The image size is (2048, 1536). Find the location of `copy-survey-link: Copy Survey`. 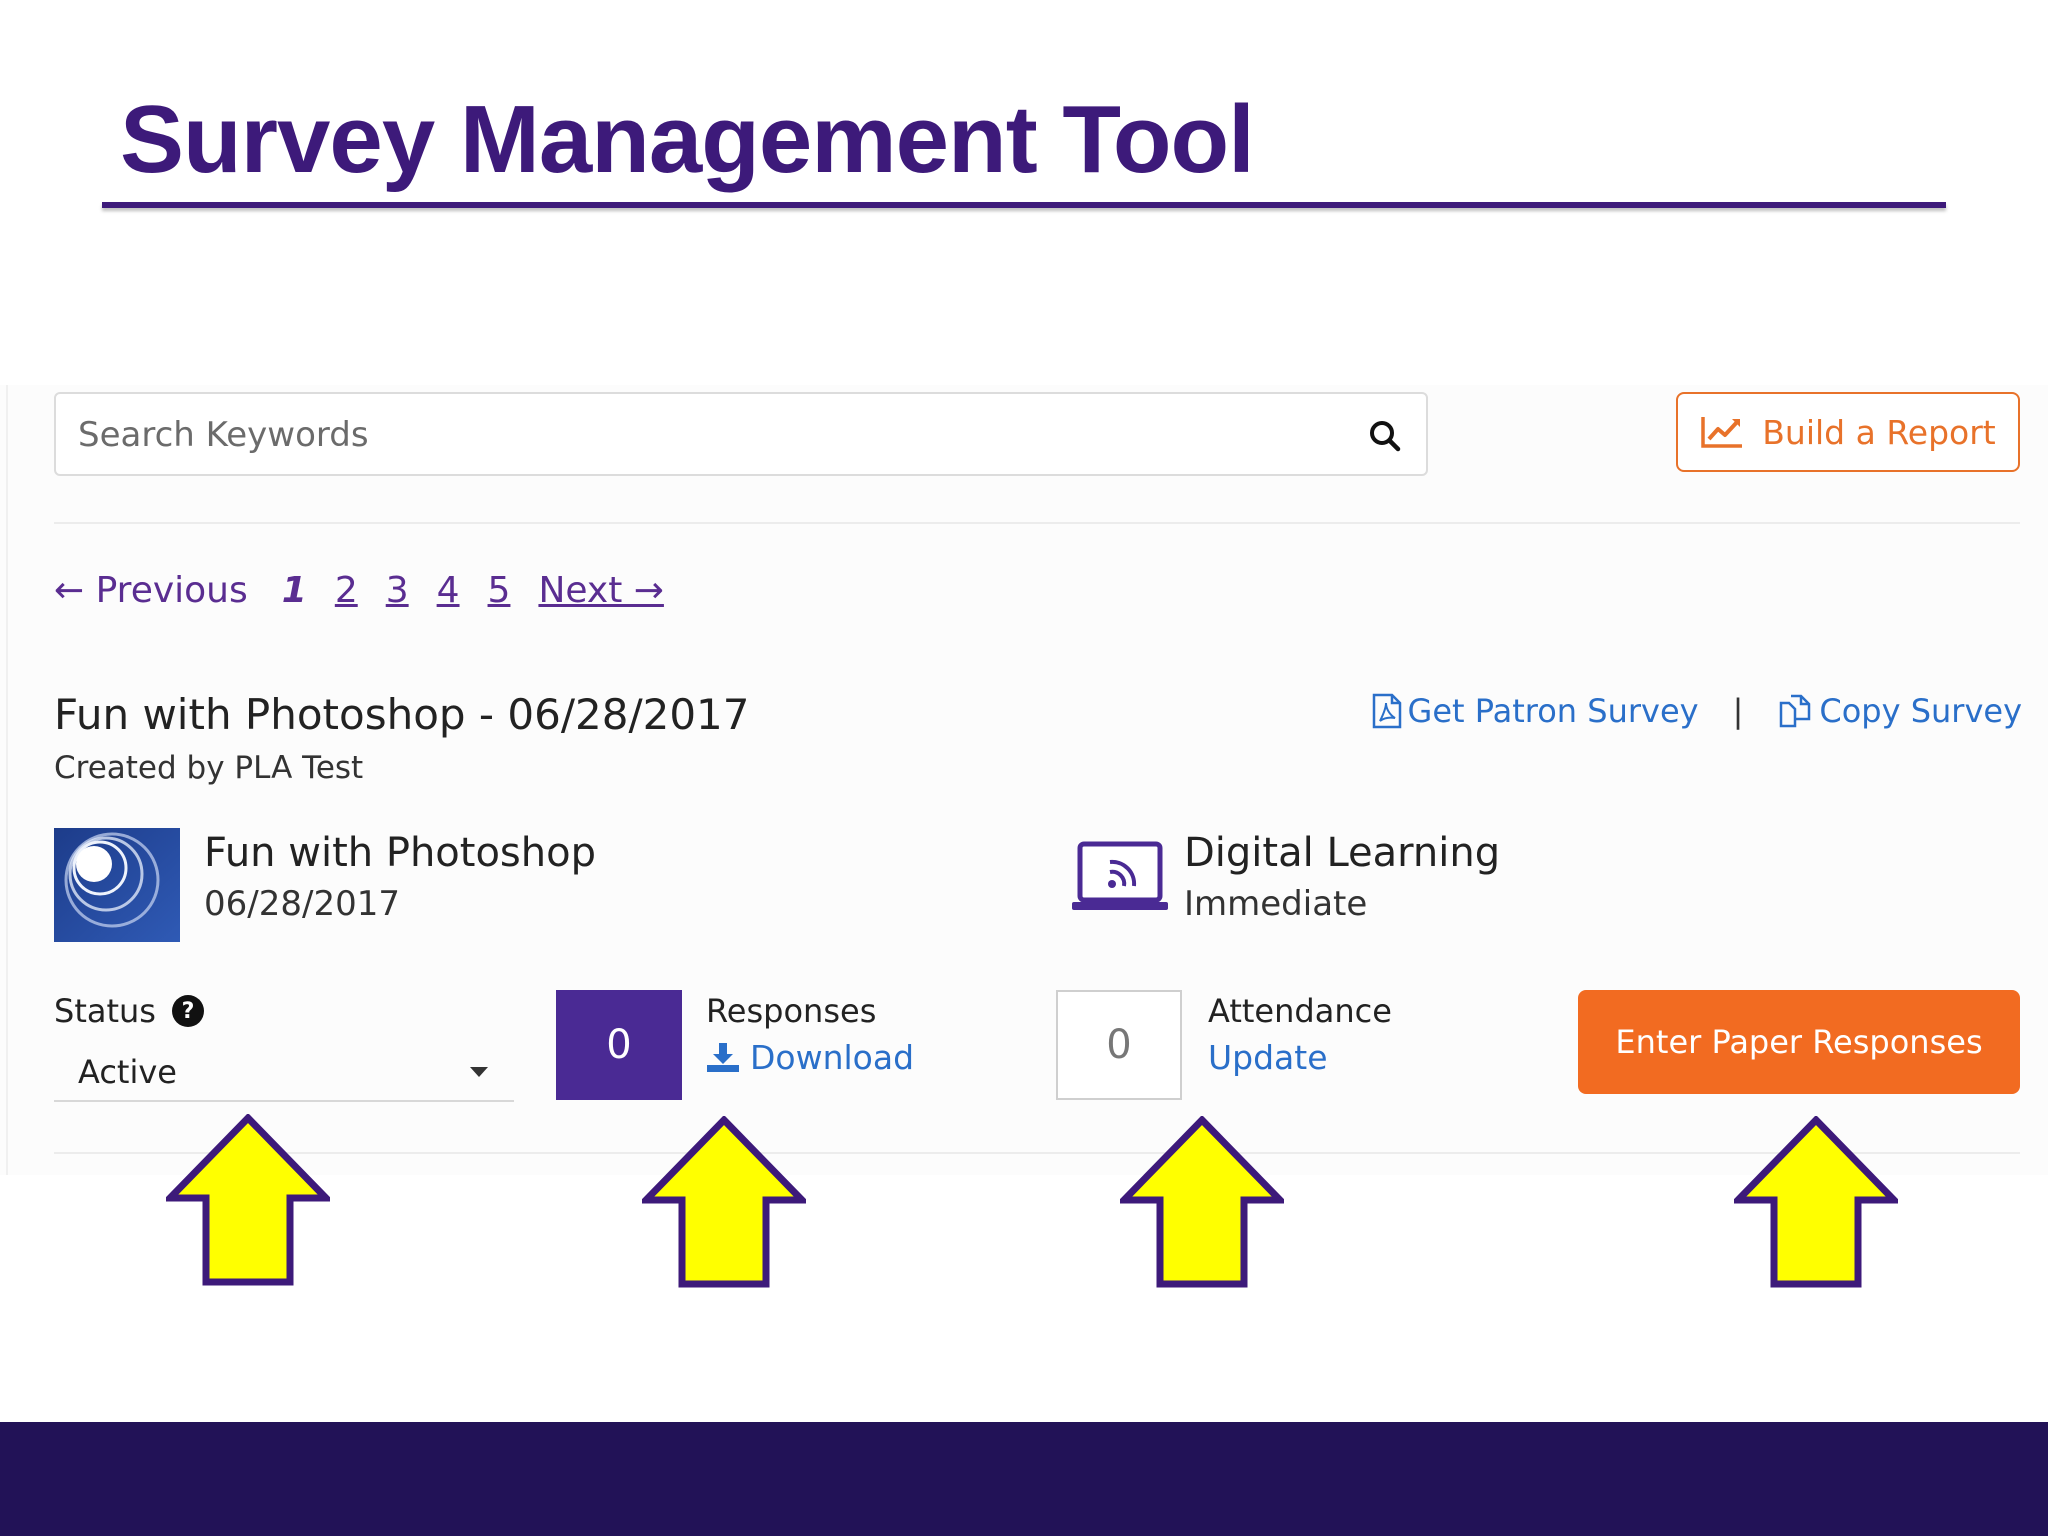

copy-survey-link: Copy Survey is located at coordinates (1899, 711).